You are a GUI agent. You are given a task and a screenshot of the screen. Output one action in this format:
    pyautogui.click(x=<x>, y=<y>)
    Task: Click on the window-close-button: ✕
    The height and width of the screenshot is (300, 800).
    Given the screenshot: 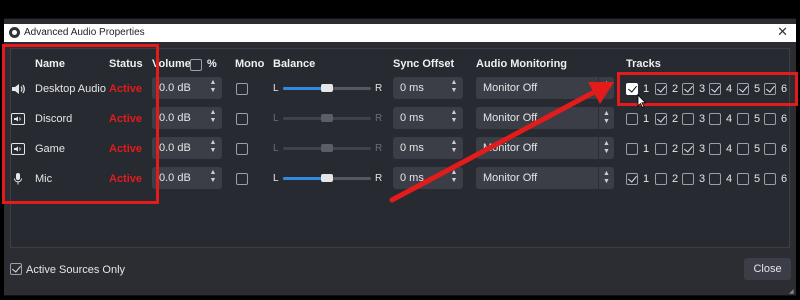 What is the action you would take?
    pyautogui.click(x=782, y=32)
    